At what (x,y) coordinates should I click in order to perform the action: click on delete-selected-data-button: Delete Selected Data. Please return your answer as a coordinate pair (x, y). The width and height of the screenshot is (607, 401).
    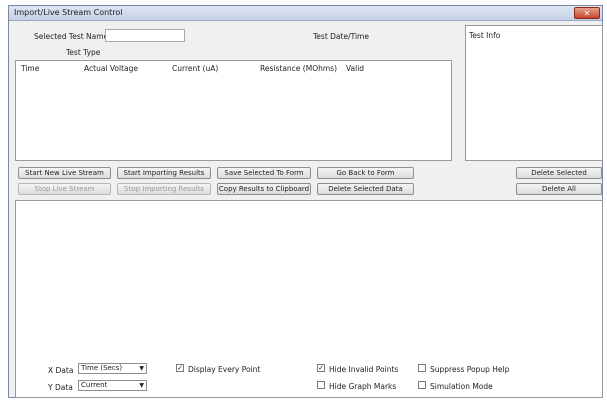
    Looking at the image, I should click on (365, 189).